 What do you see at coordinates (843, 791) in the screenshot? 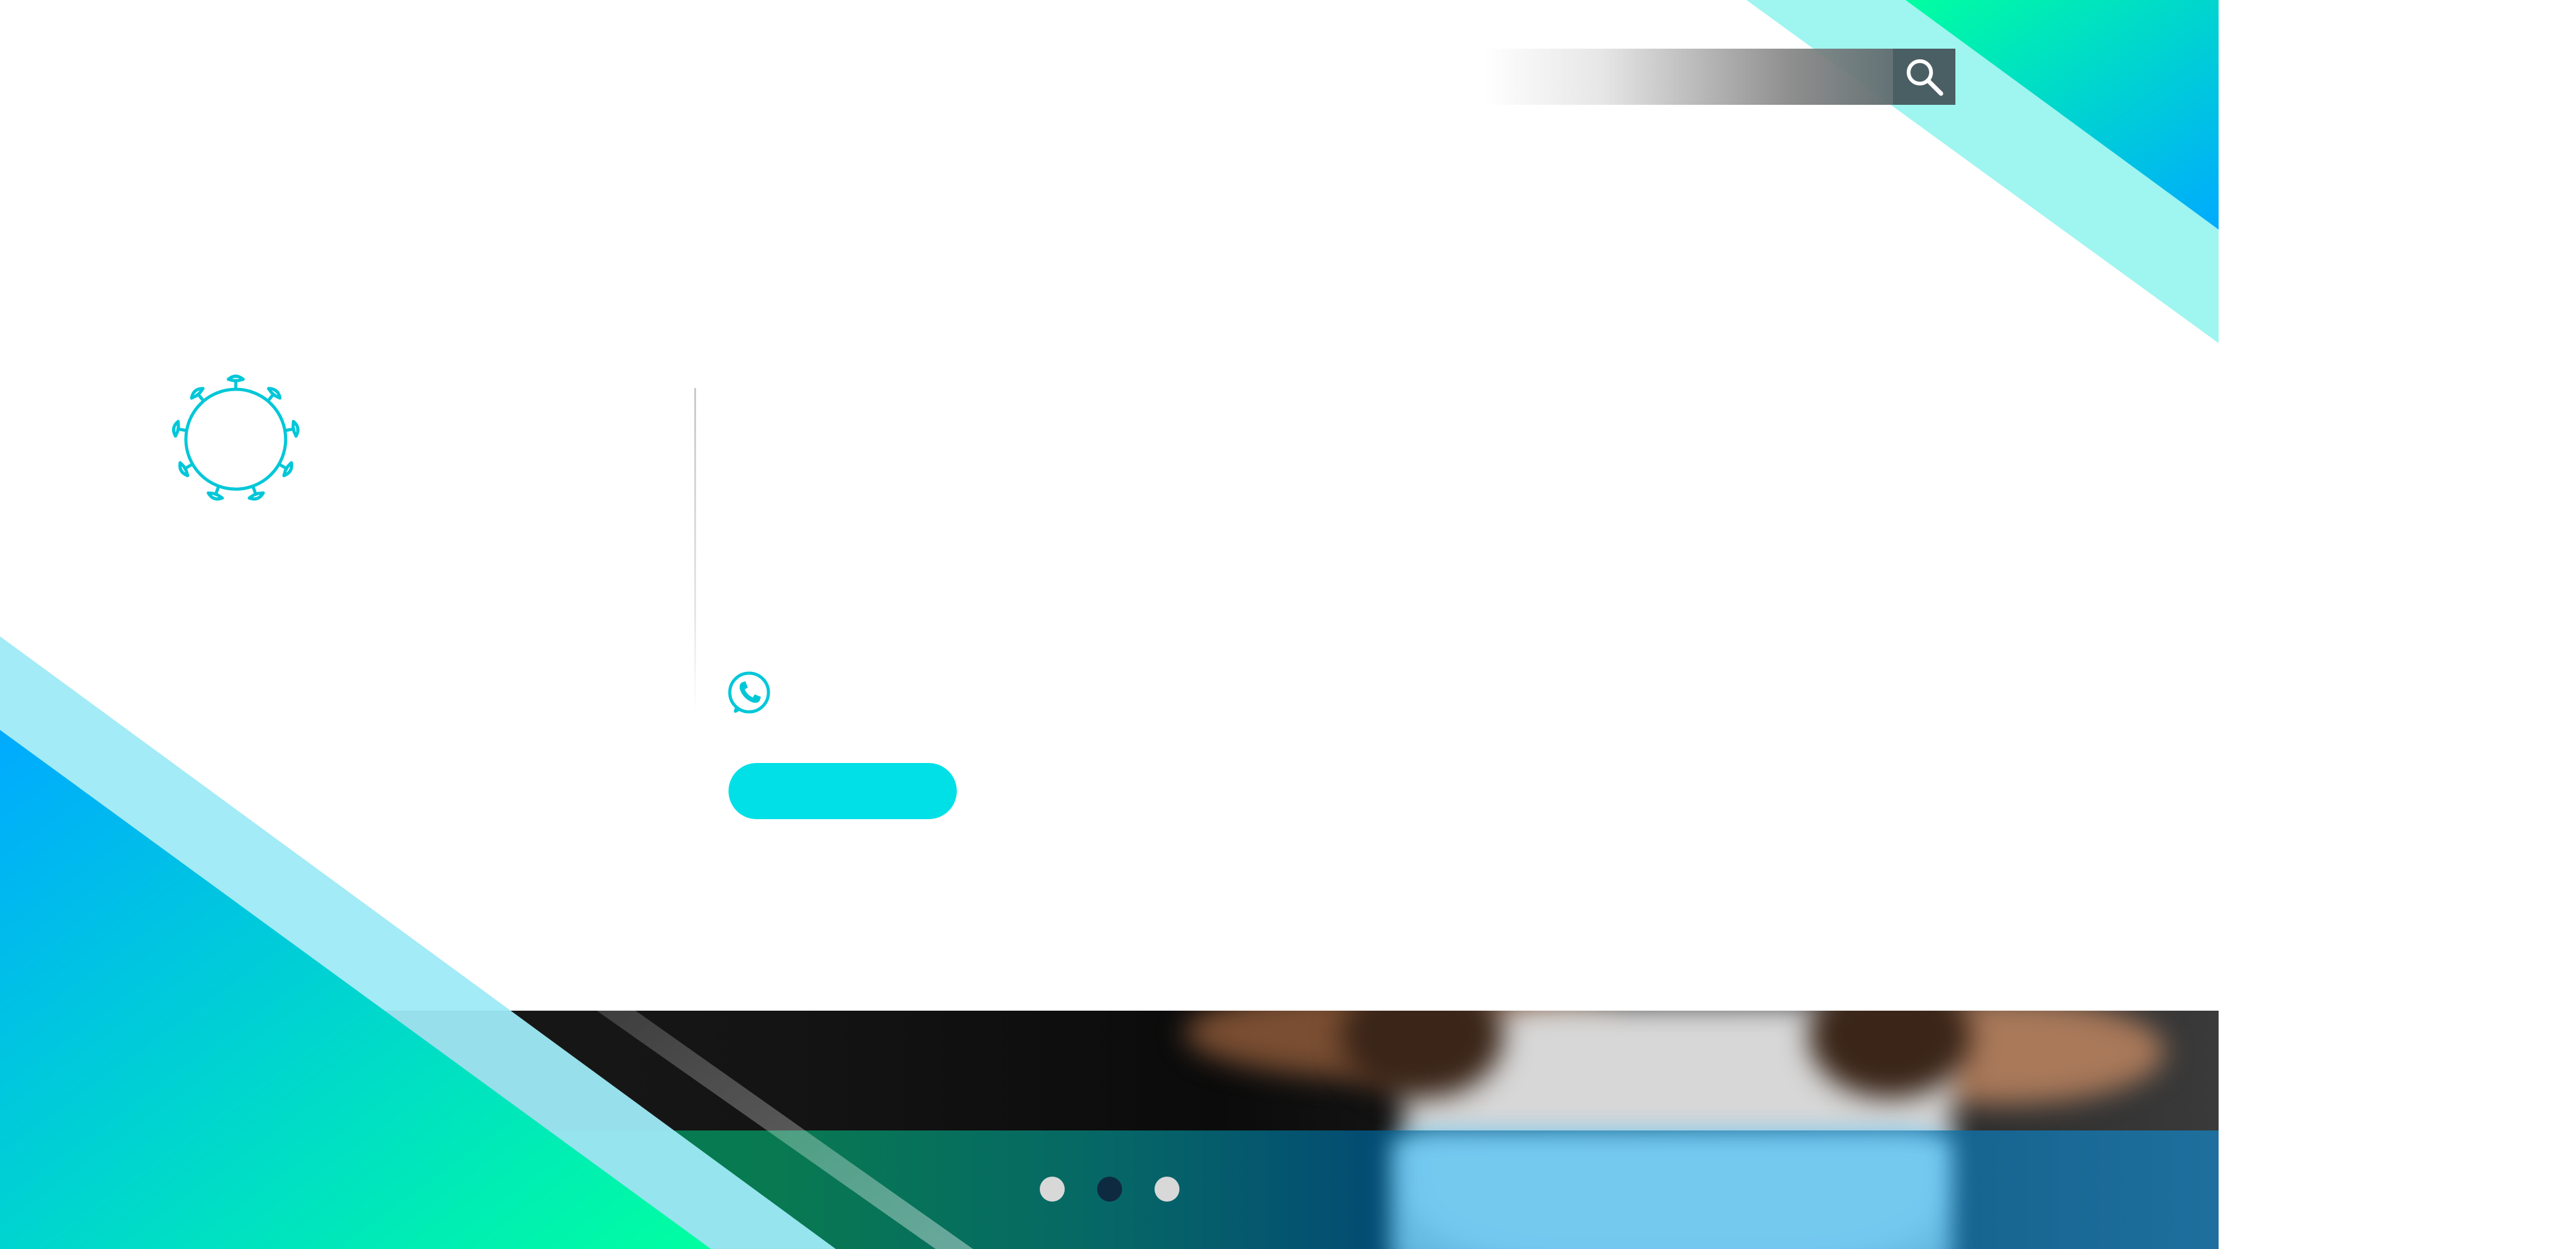
I see `cta-button` at bounding box center [843, 791].